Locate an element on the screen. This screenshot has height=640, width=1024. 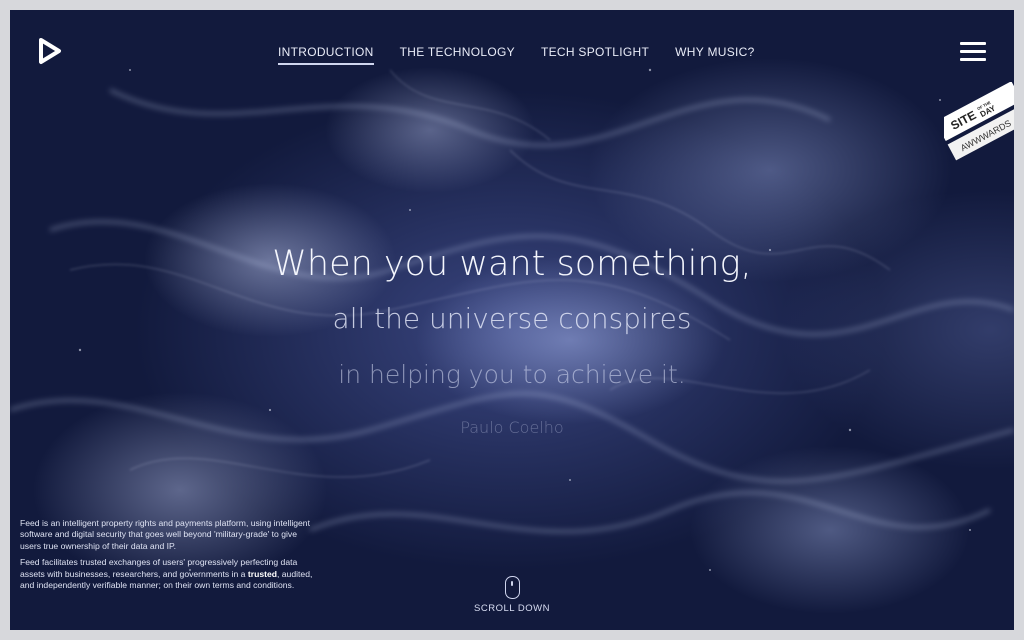
scroll-down-button: SCROLL DOWN is located at coordinates (512, 595).